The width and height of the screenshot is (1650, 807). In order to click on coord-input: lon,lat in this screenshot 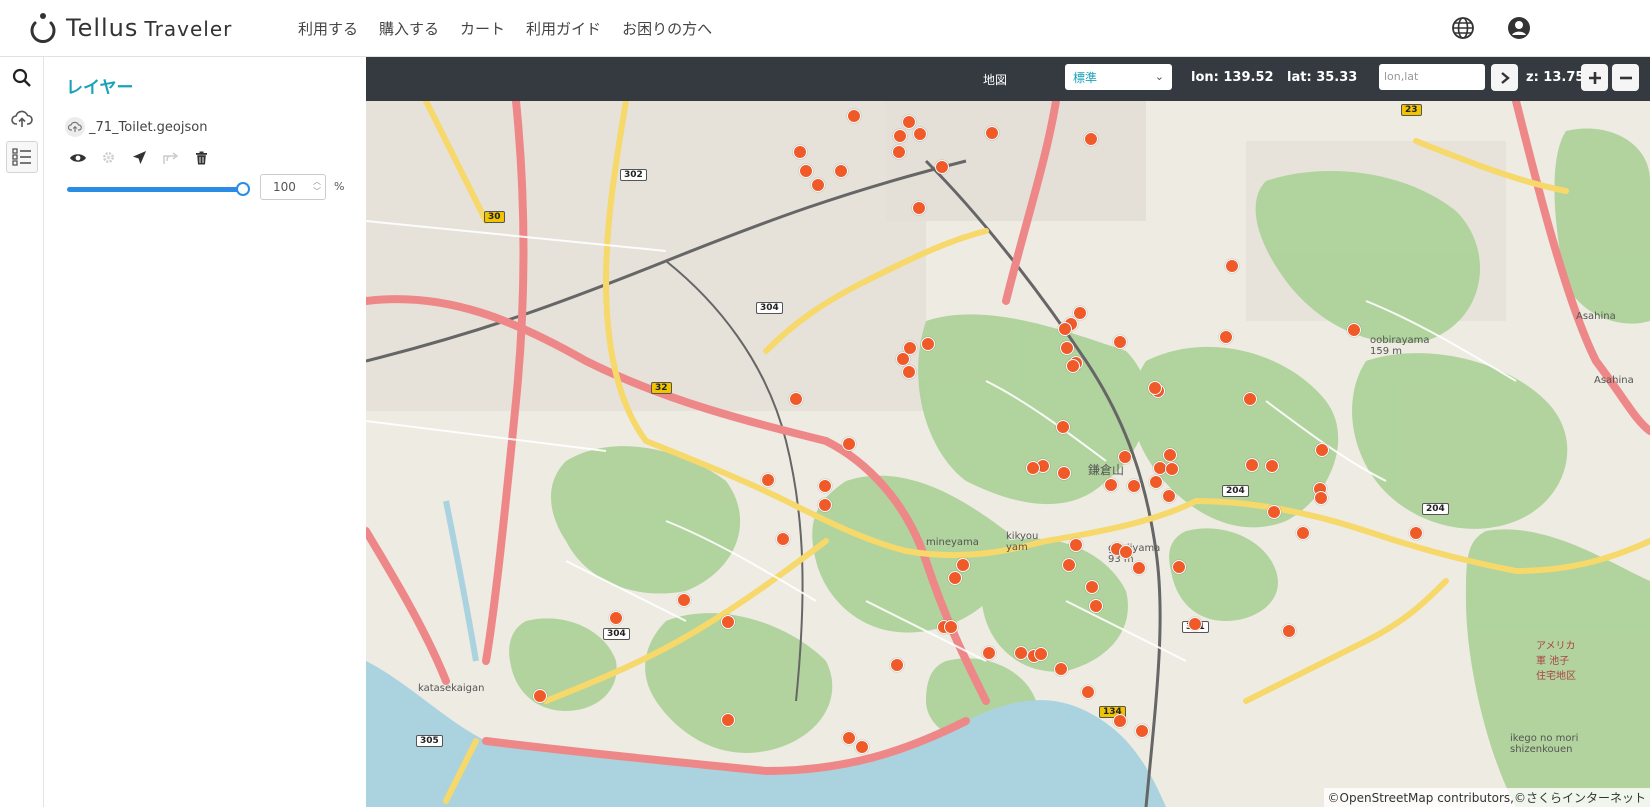, I will do `click(1432, 77)`.